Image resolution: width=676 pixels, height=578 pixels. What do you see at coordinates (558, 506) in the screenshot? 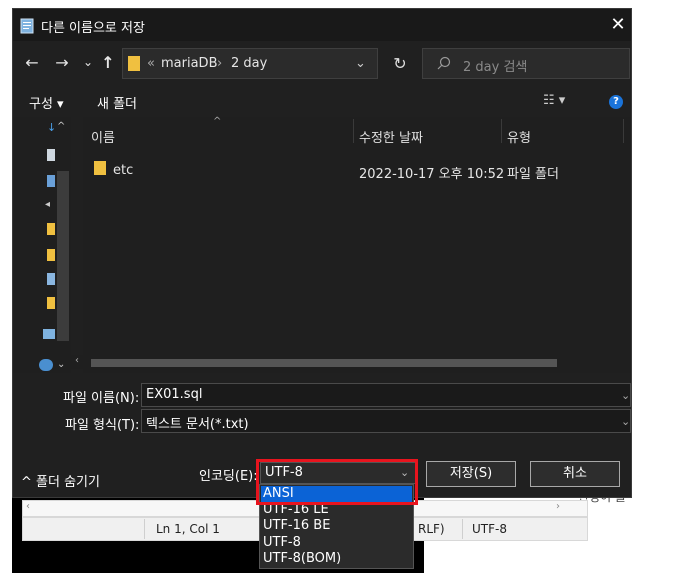
I see `scroll-right-icon: ›` at bounding box center [558, 506].